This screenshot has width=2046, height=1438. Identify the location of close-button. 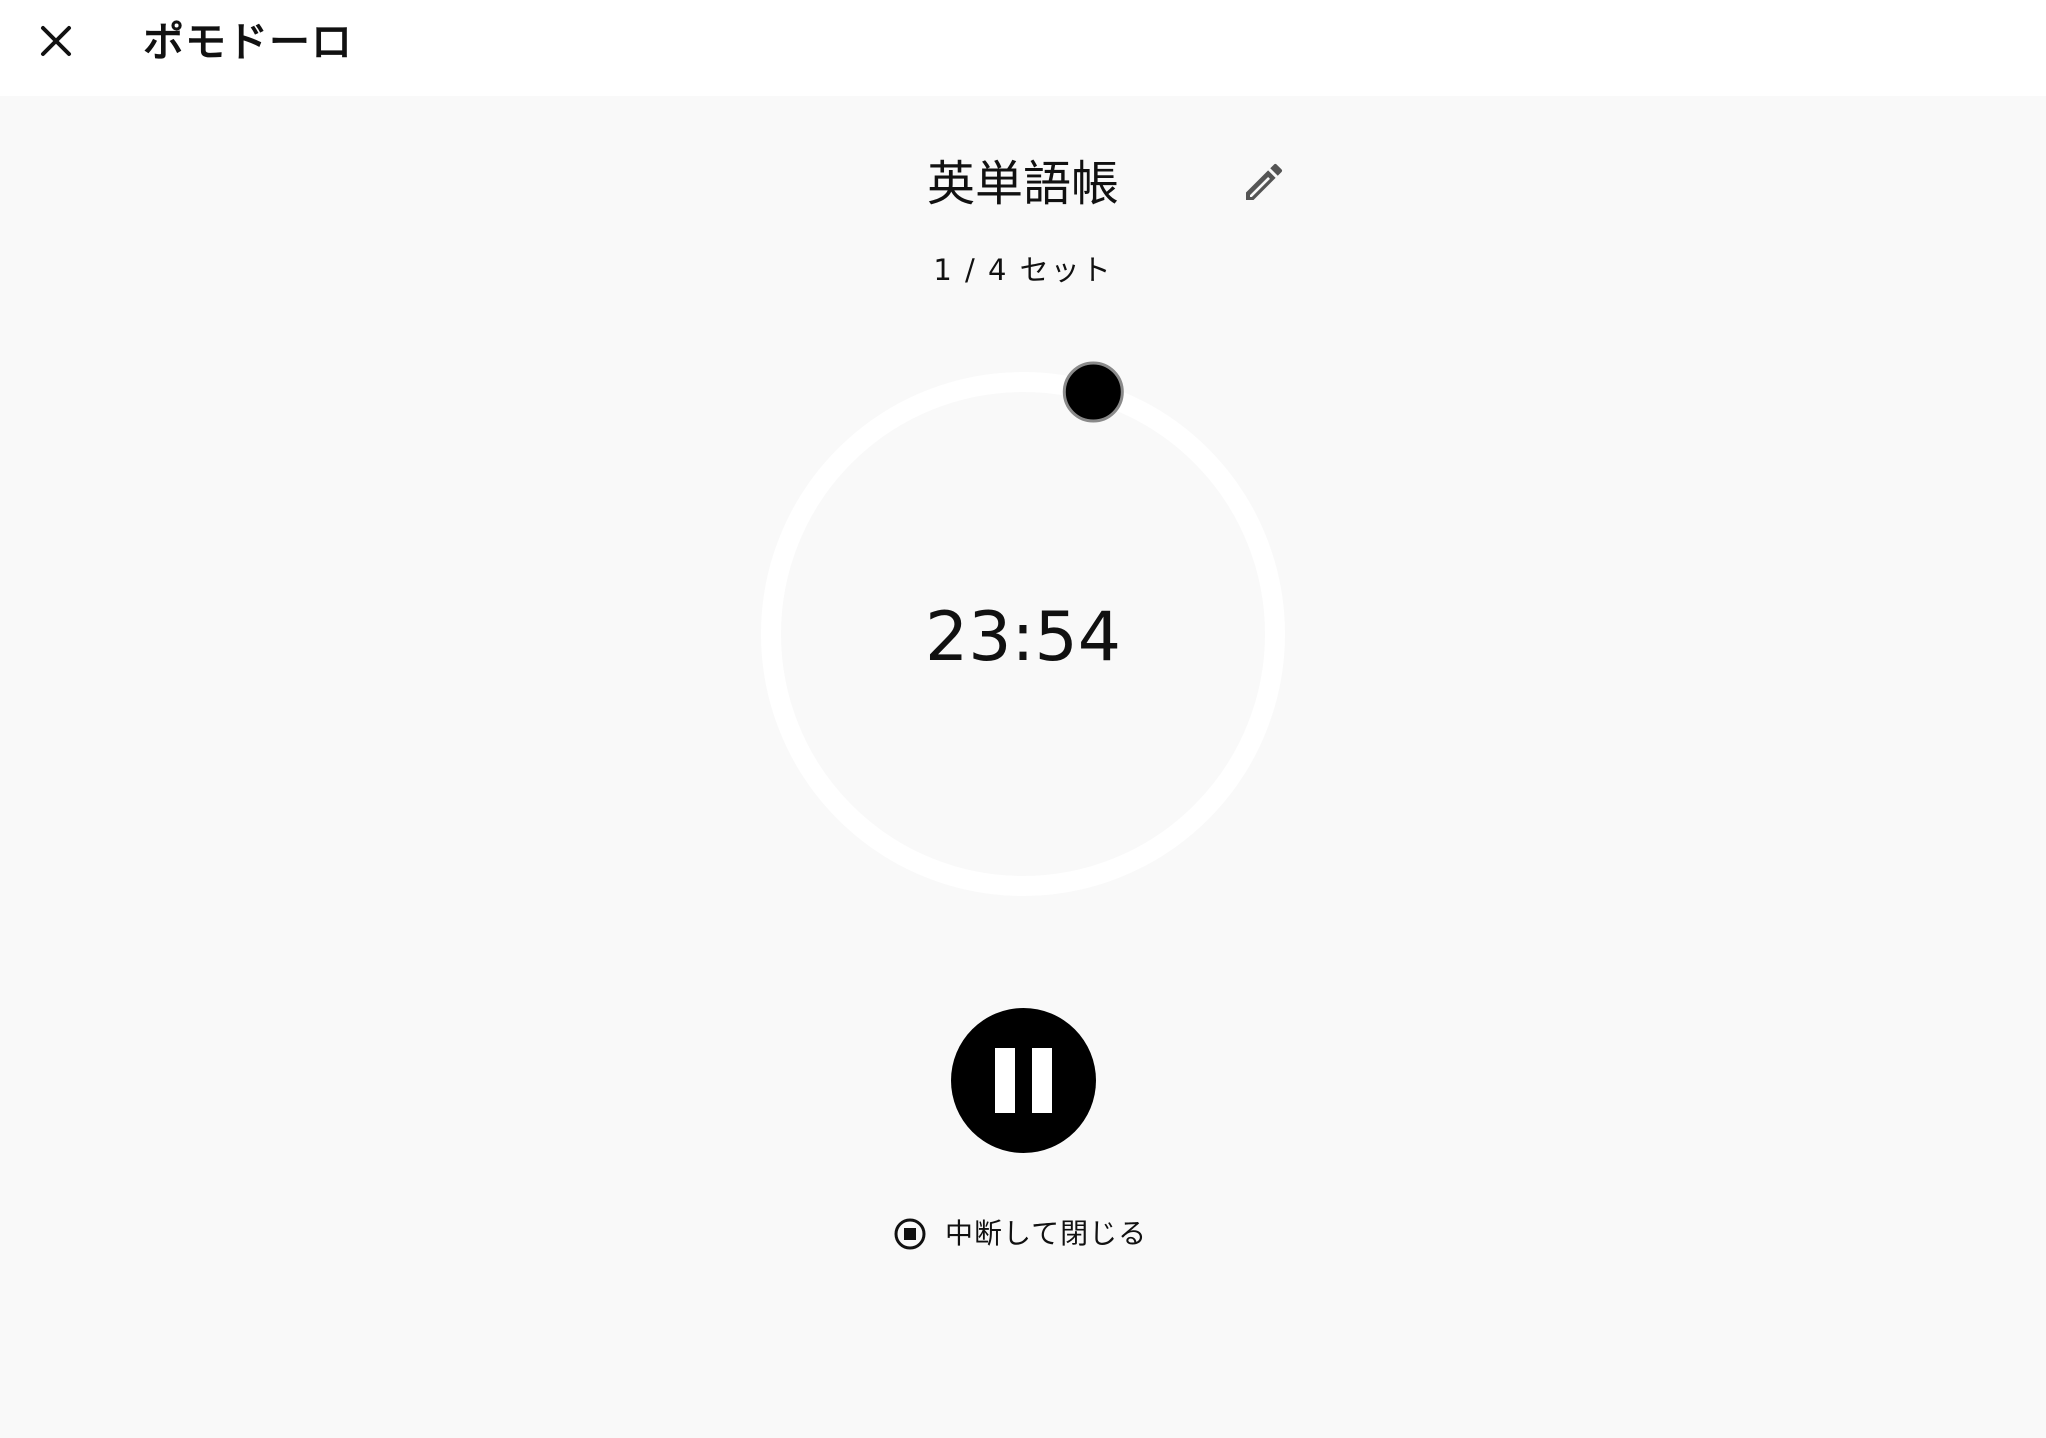
(56, 41).